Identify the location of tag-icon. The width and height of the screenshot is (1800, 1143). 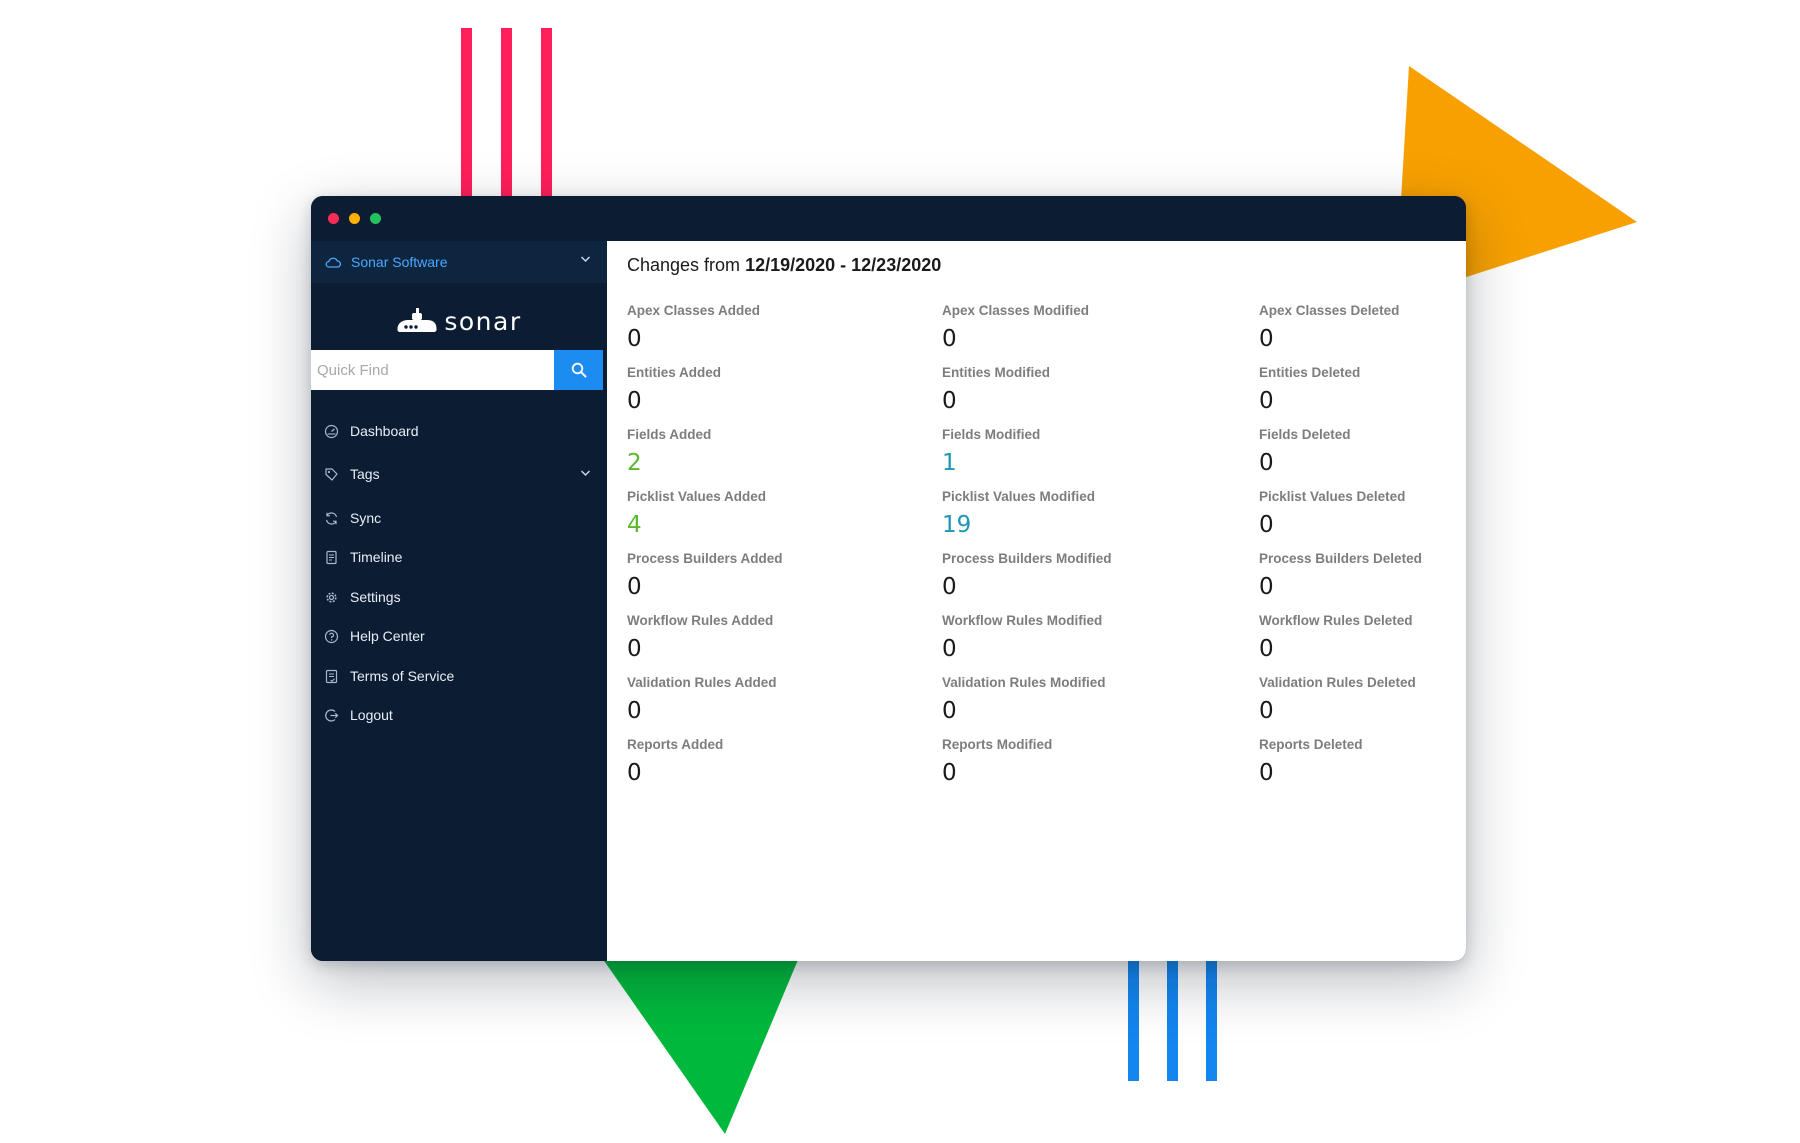
(331, 474).